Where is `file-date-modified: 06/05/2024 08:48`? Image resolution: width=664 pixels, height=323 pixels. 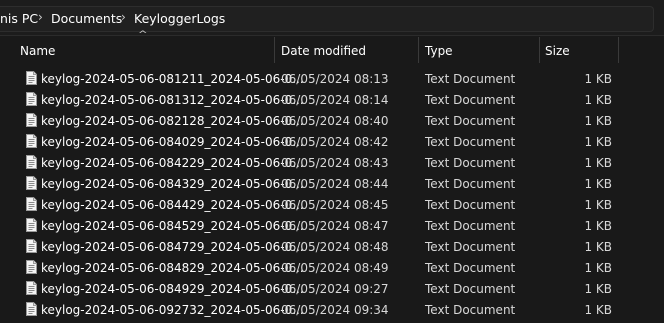
file-date-modified: 06/05/2024 08:48 is located at coordinates (335, 247).